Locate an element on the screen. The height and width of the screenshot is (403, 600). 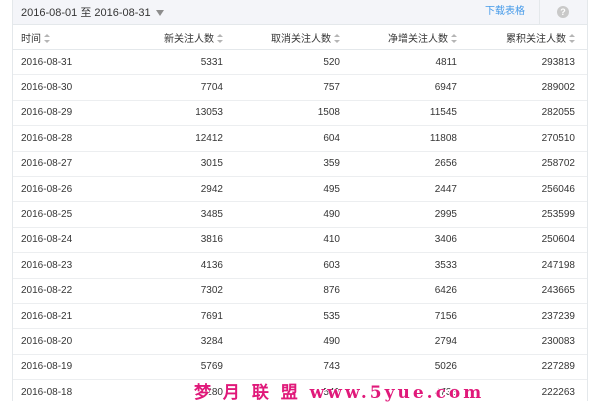
table-cell: 876 is located at coordinates (295, 291).